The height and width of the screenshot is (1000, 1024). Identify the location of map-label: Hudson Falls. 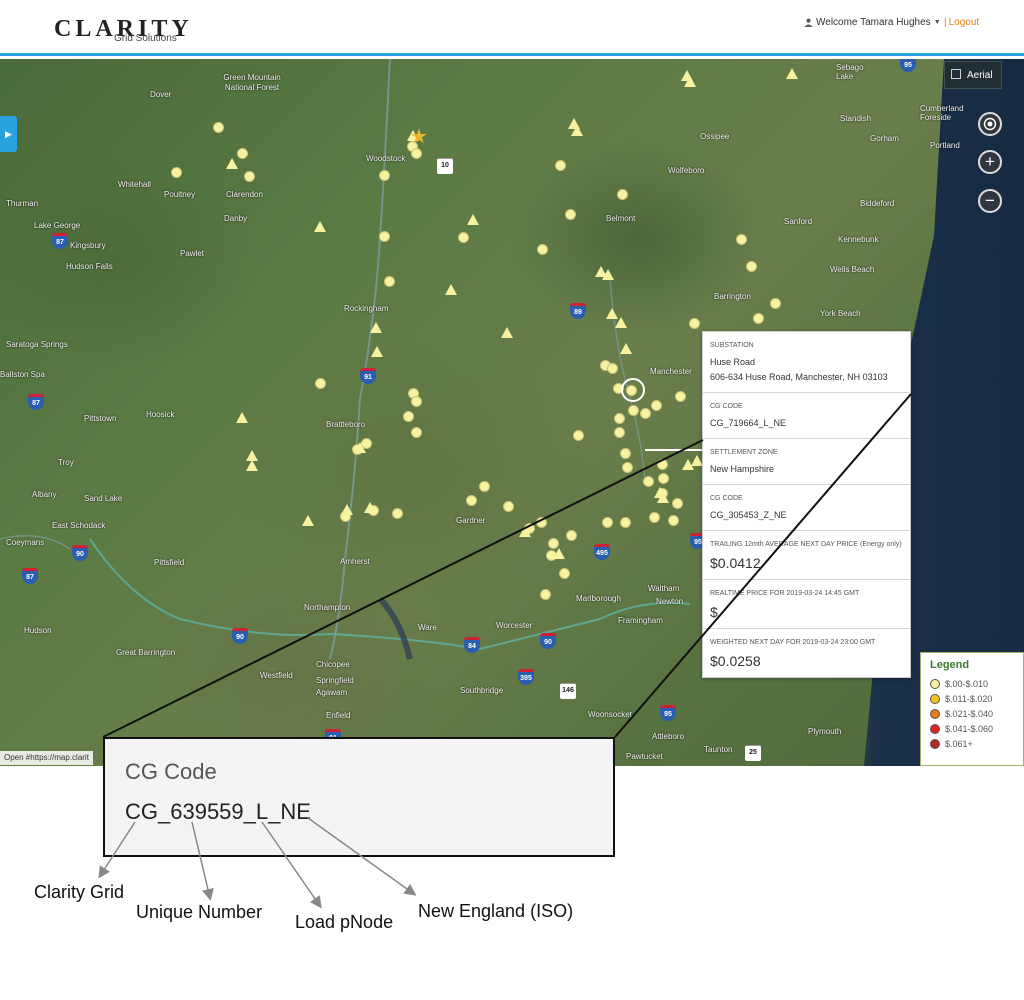
(89, 266).